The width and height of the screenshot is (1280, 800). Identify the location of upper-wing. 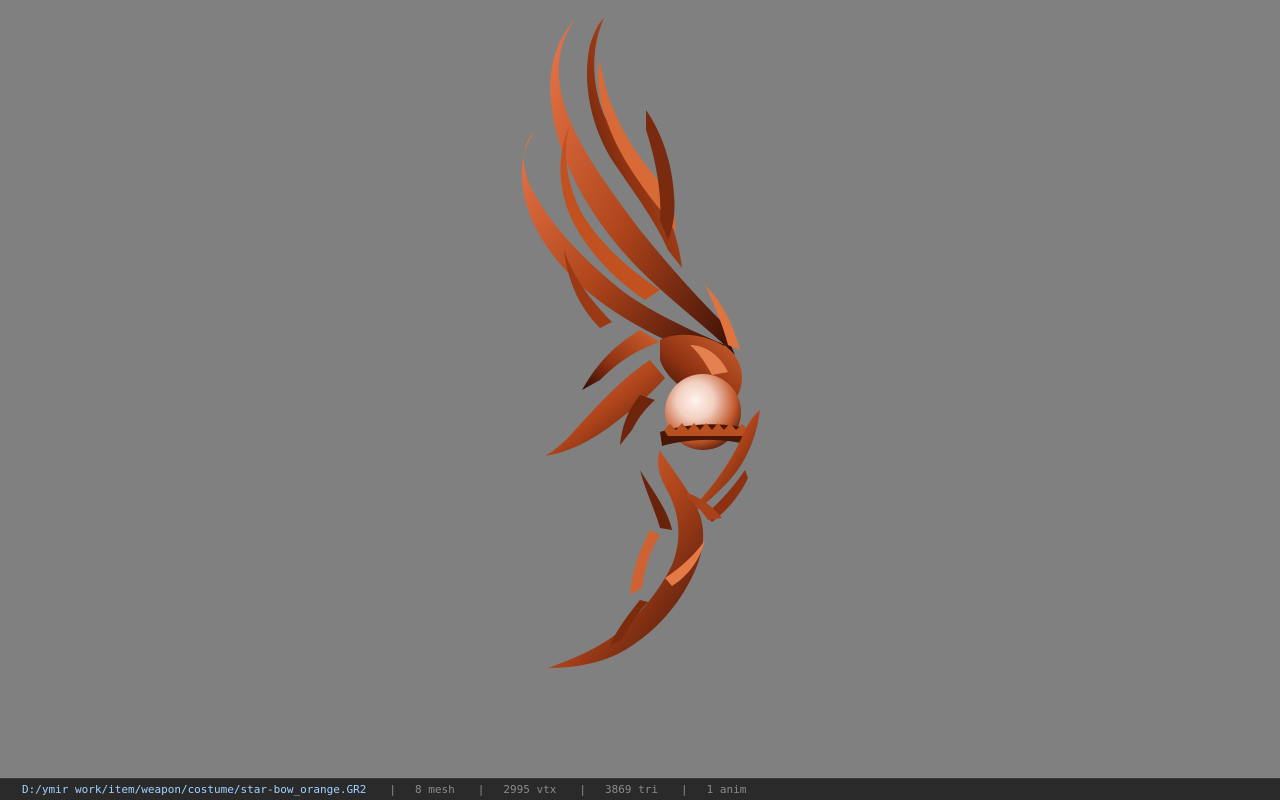
(630, 189).